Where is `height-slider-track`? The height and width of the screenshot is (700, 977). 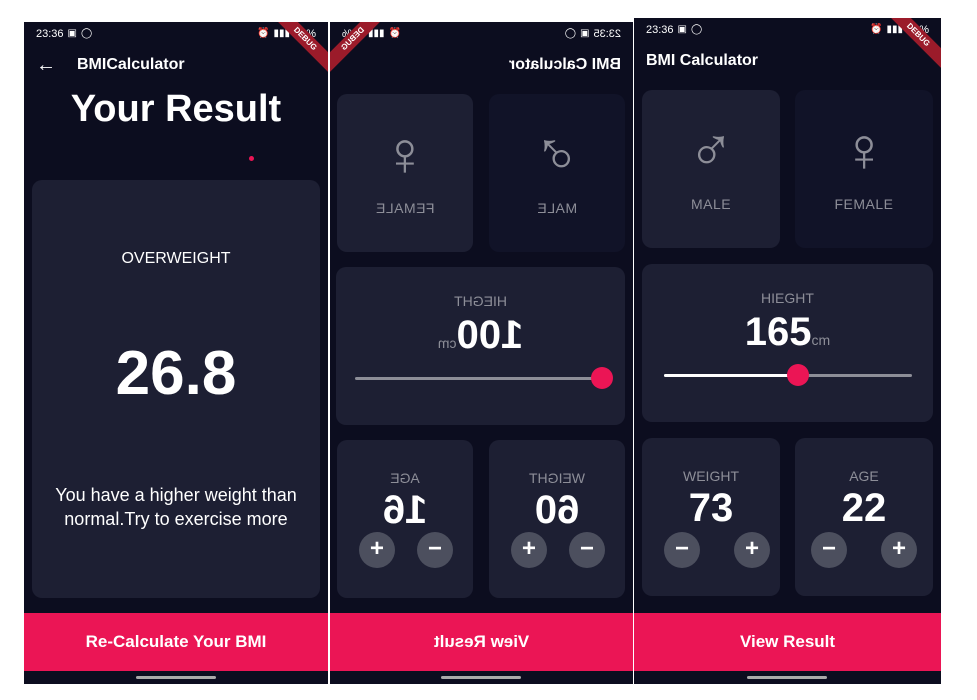
height-slider-track is located at coordinates (478, 378).